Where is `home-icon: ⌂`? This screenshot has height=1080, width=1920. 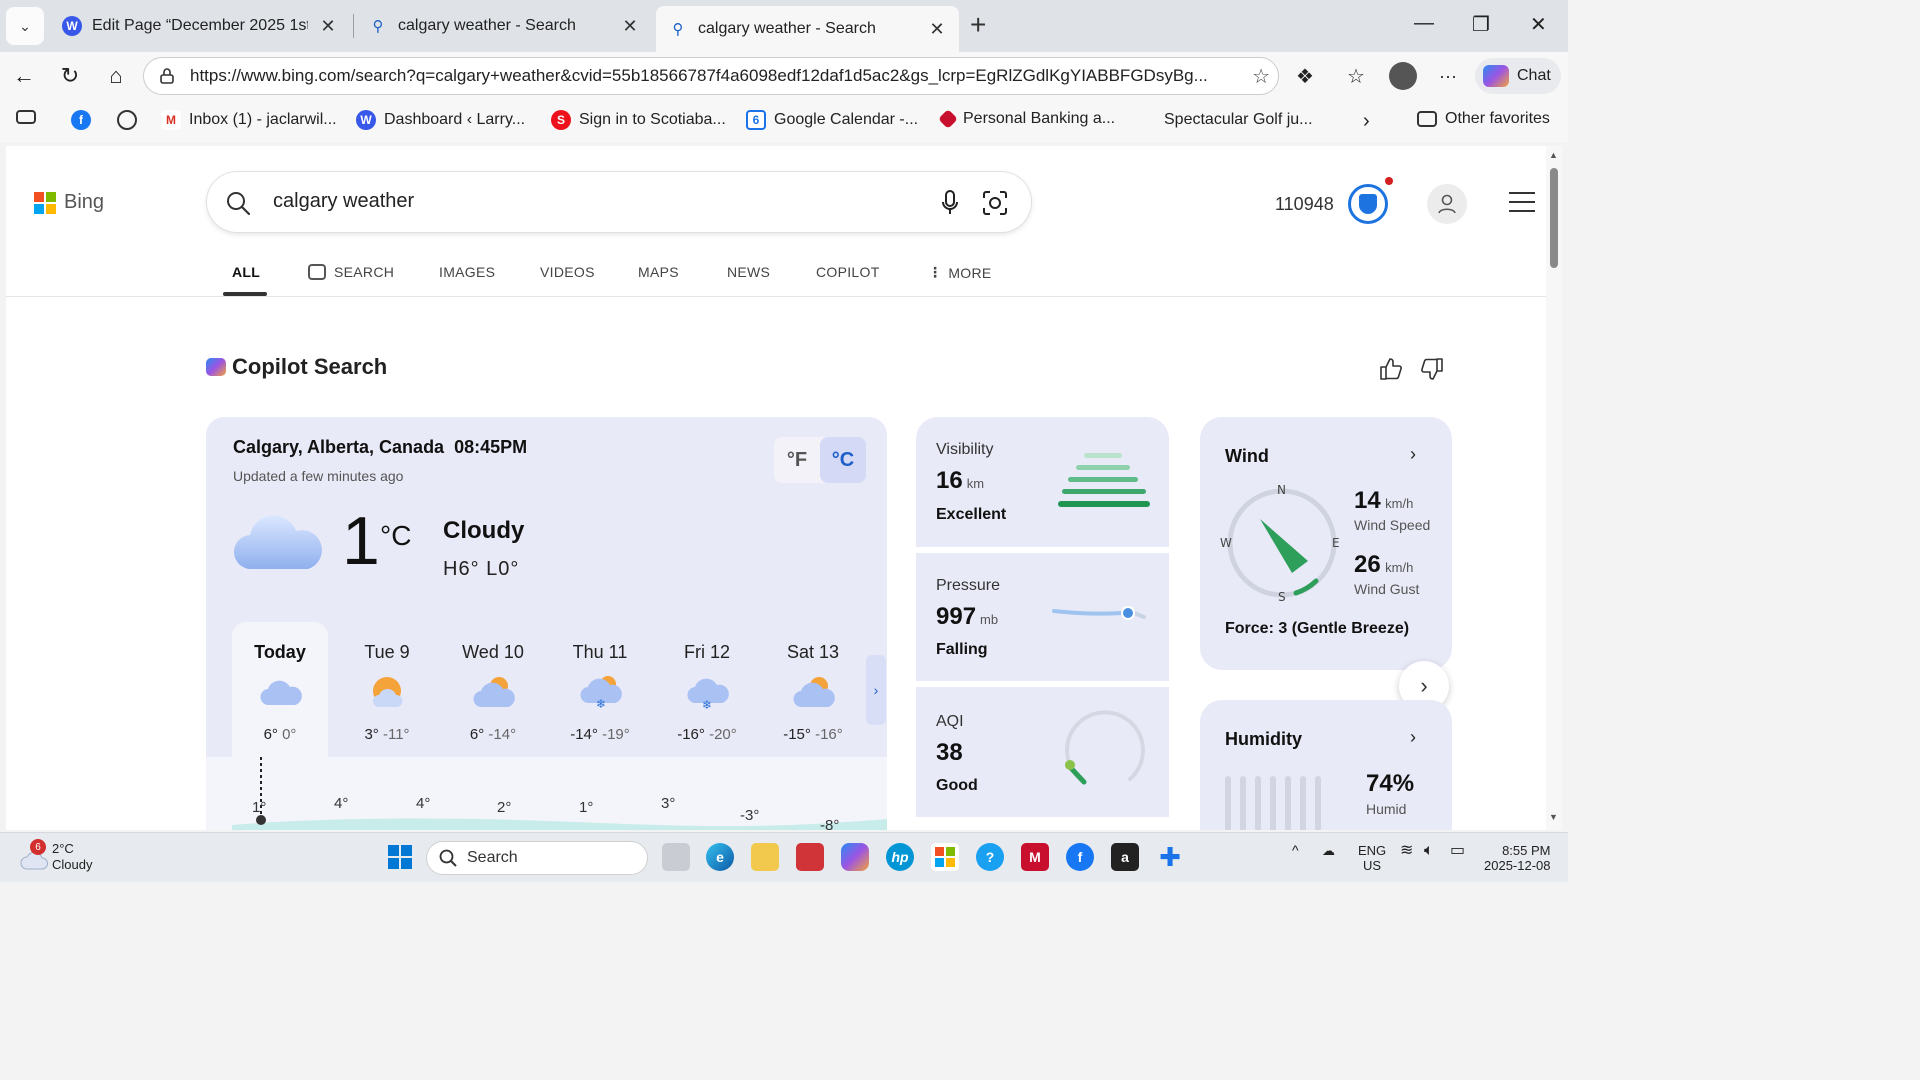 home-icon: ⌂ is located at coordinates (116, 76).